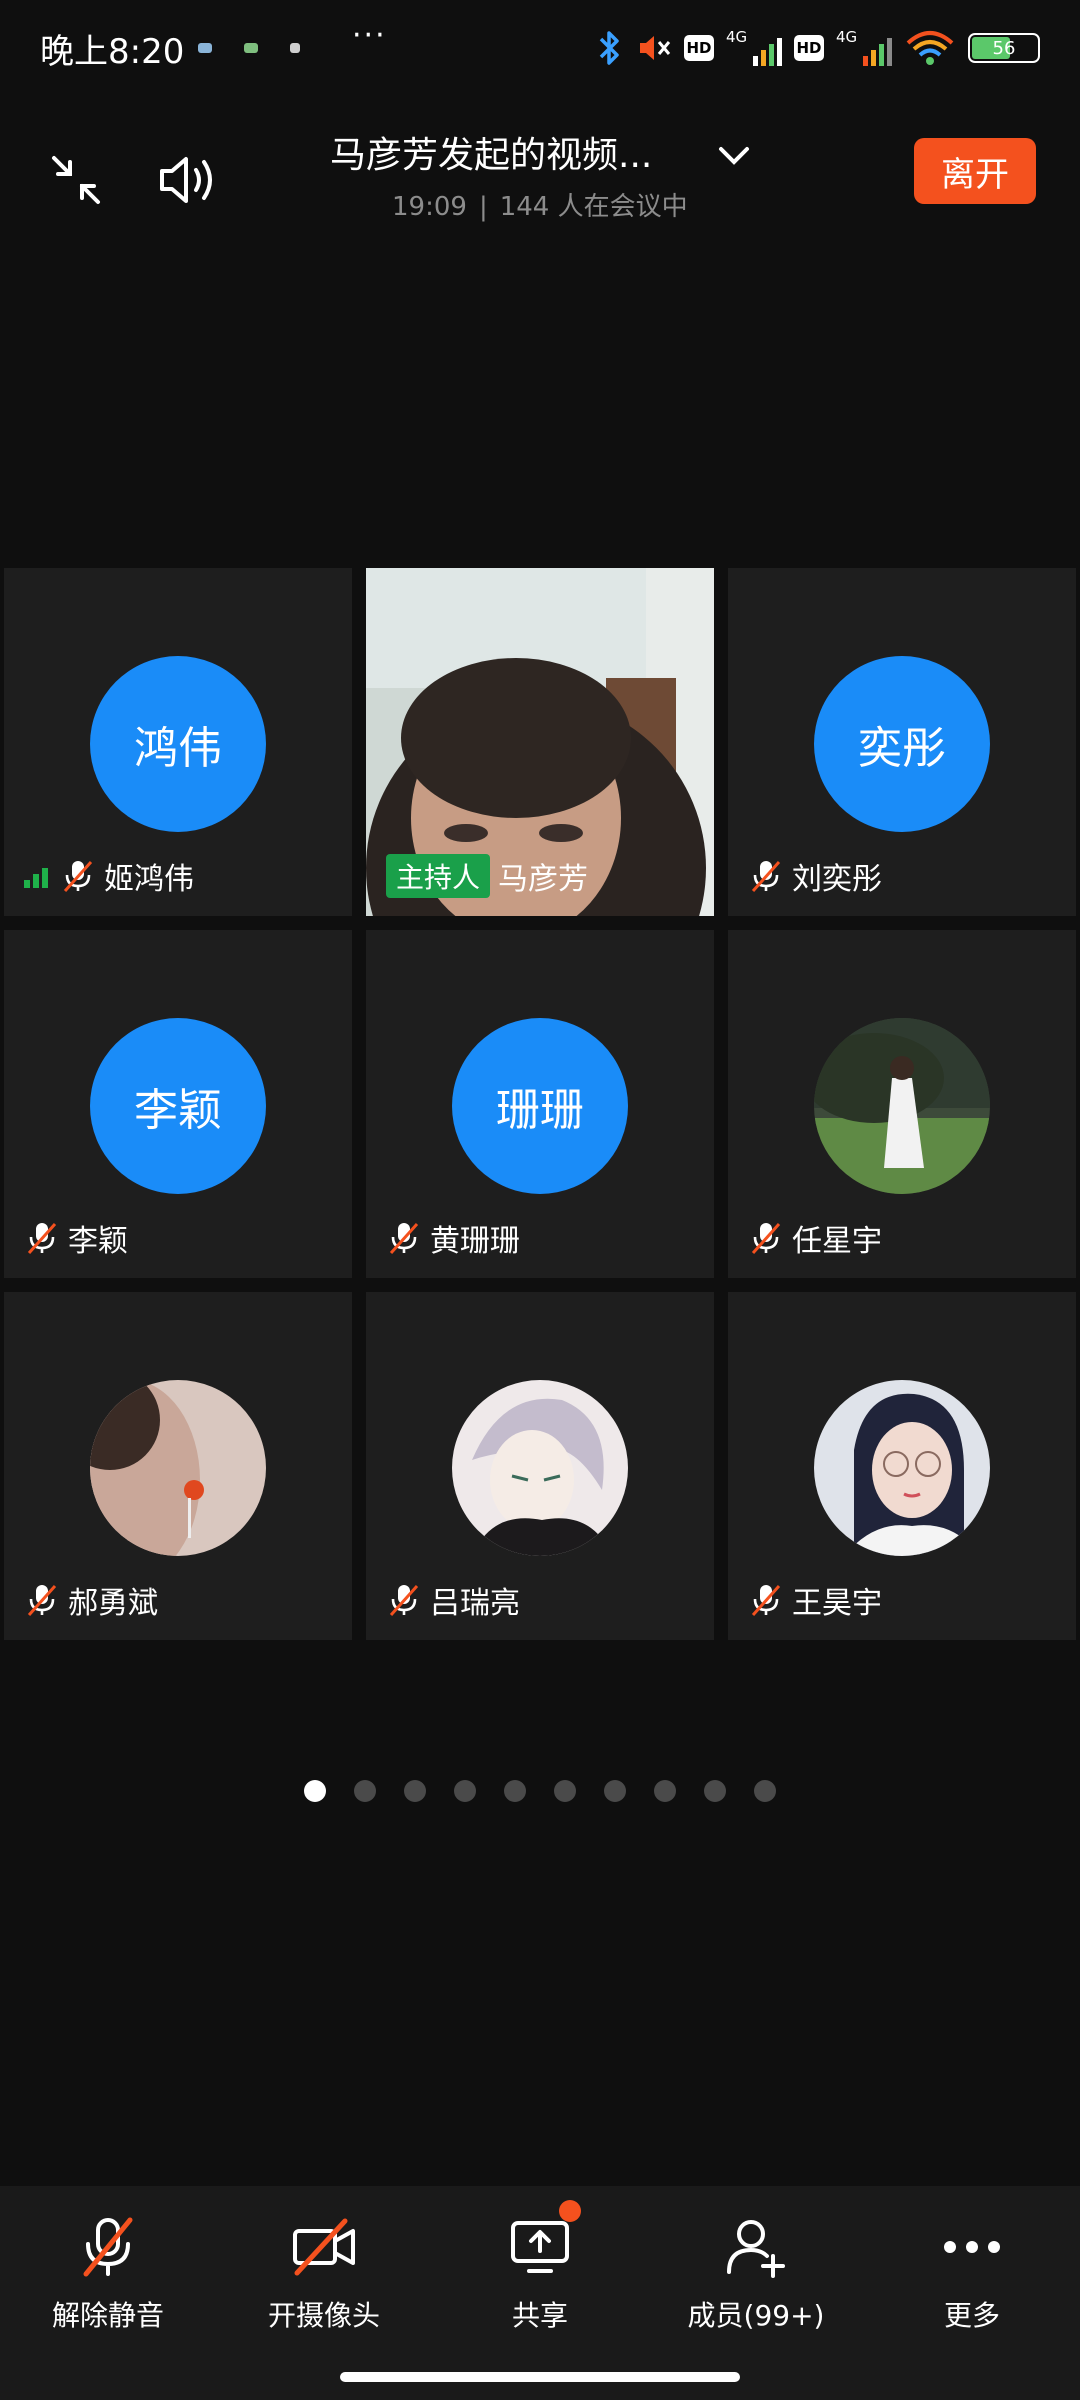 The height and width of the screenshot is (2400, 1080). I want to click on bluetooth-icon, so click(609, 48).